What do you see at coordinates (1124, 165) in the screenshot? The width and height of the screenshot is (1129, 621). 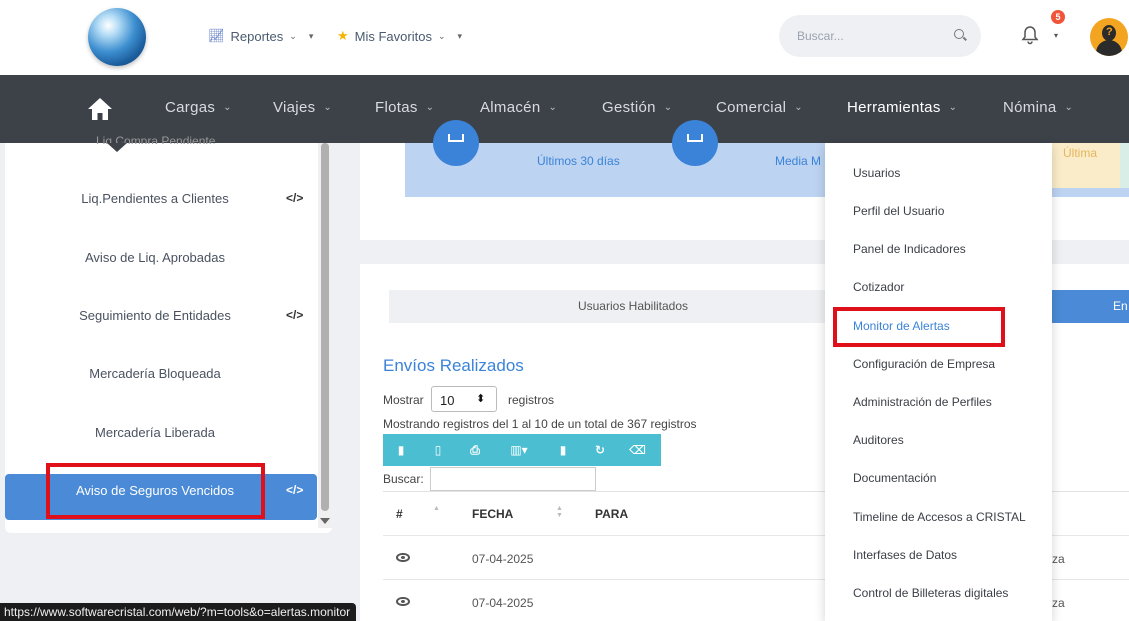 I see `stat-edge` at bounding box center [1124, 165].